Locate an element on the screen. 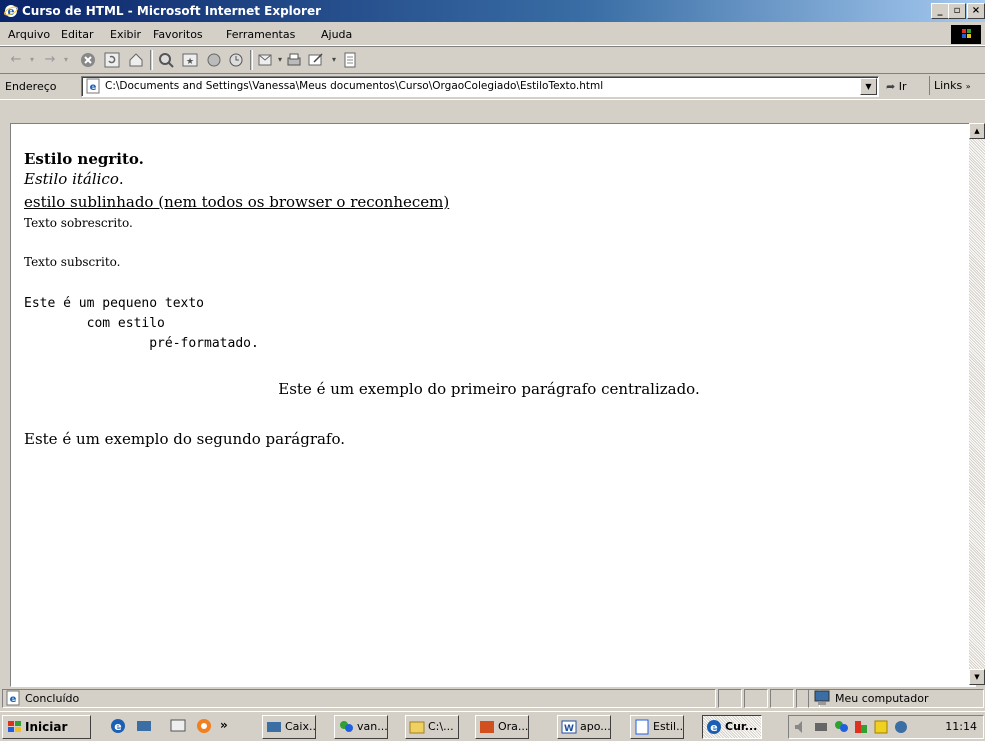  scroll-up-icon: ▲ is located at coordinates (977, 131).